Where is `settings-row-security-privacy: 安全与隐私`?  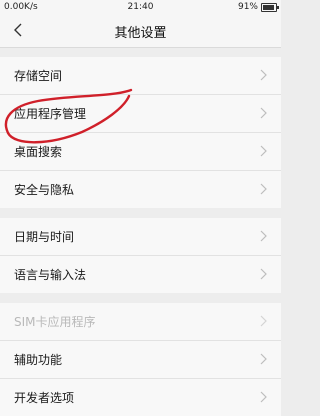
settings-row-security-privacy: 安全与隐私 is located at coordinates (140, 189).